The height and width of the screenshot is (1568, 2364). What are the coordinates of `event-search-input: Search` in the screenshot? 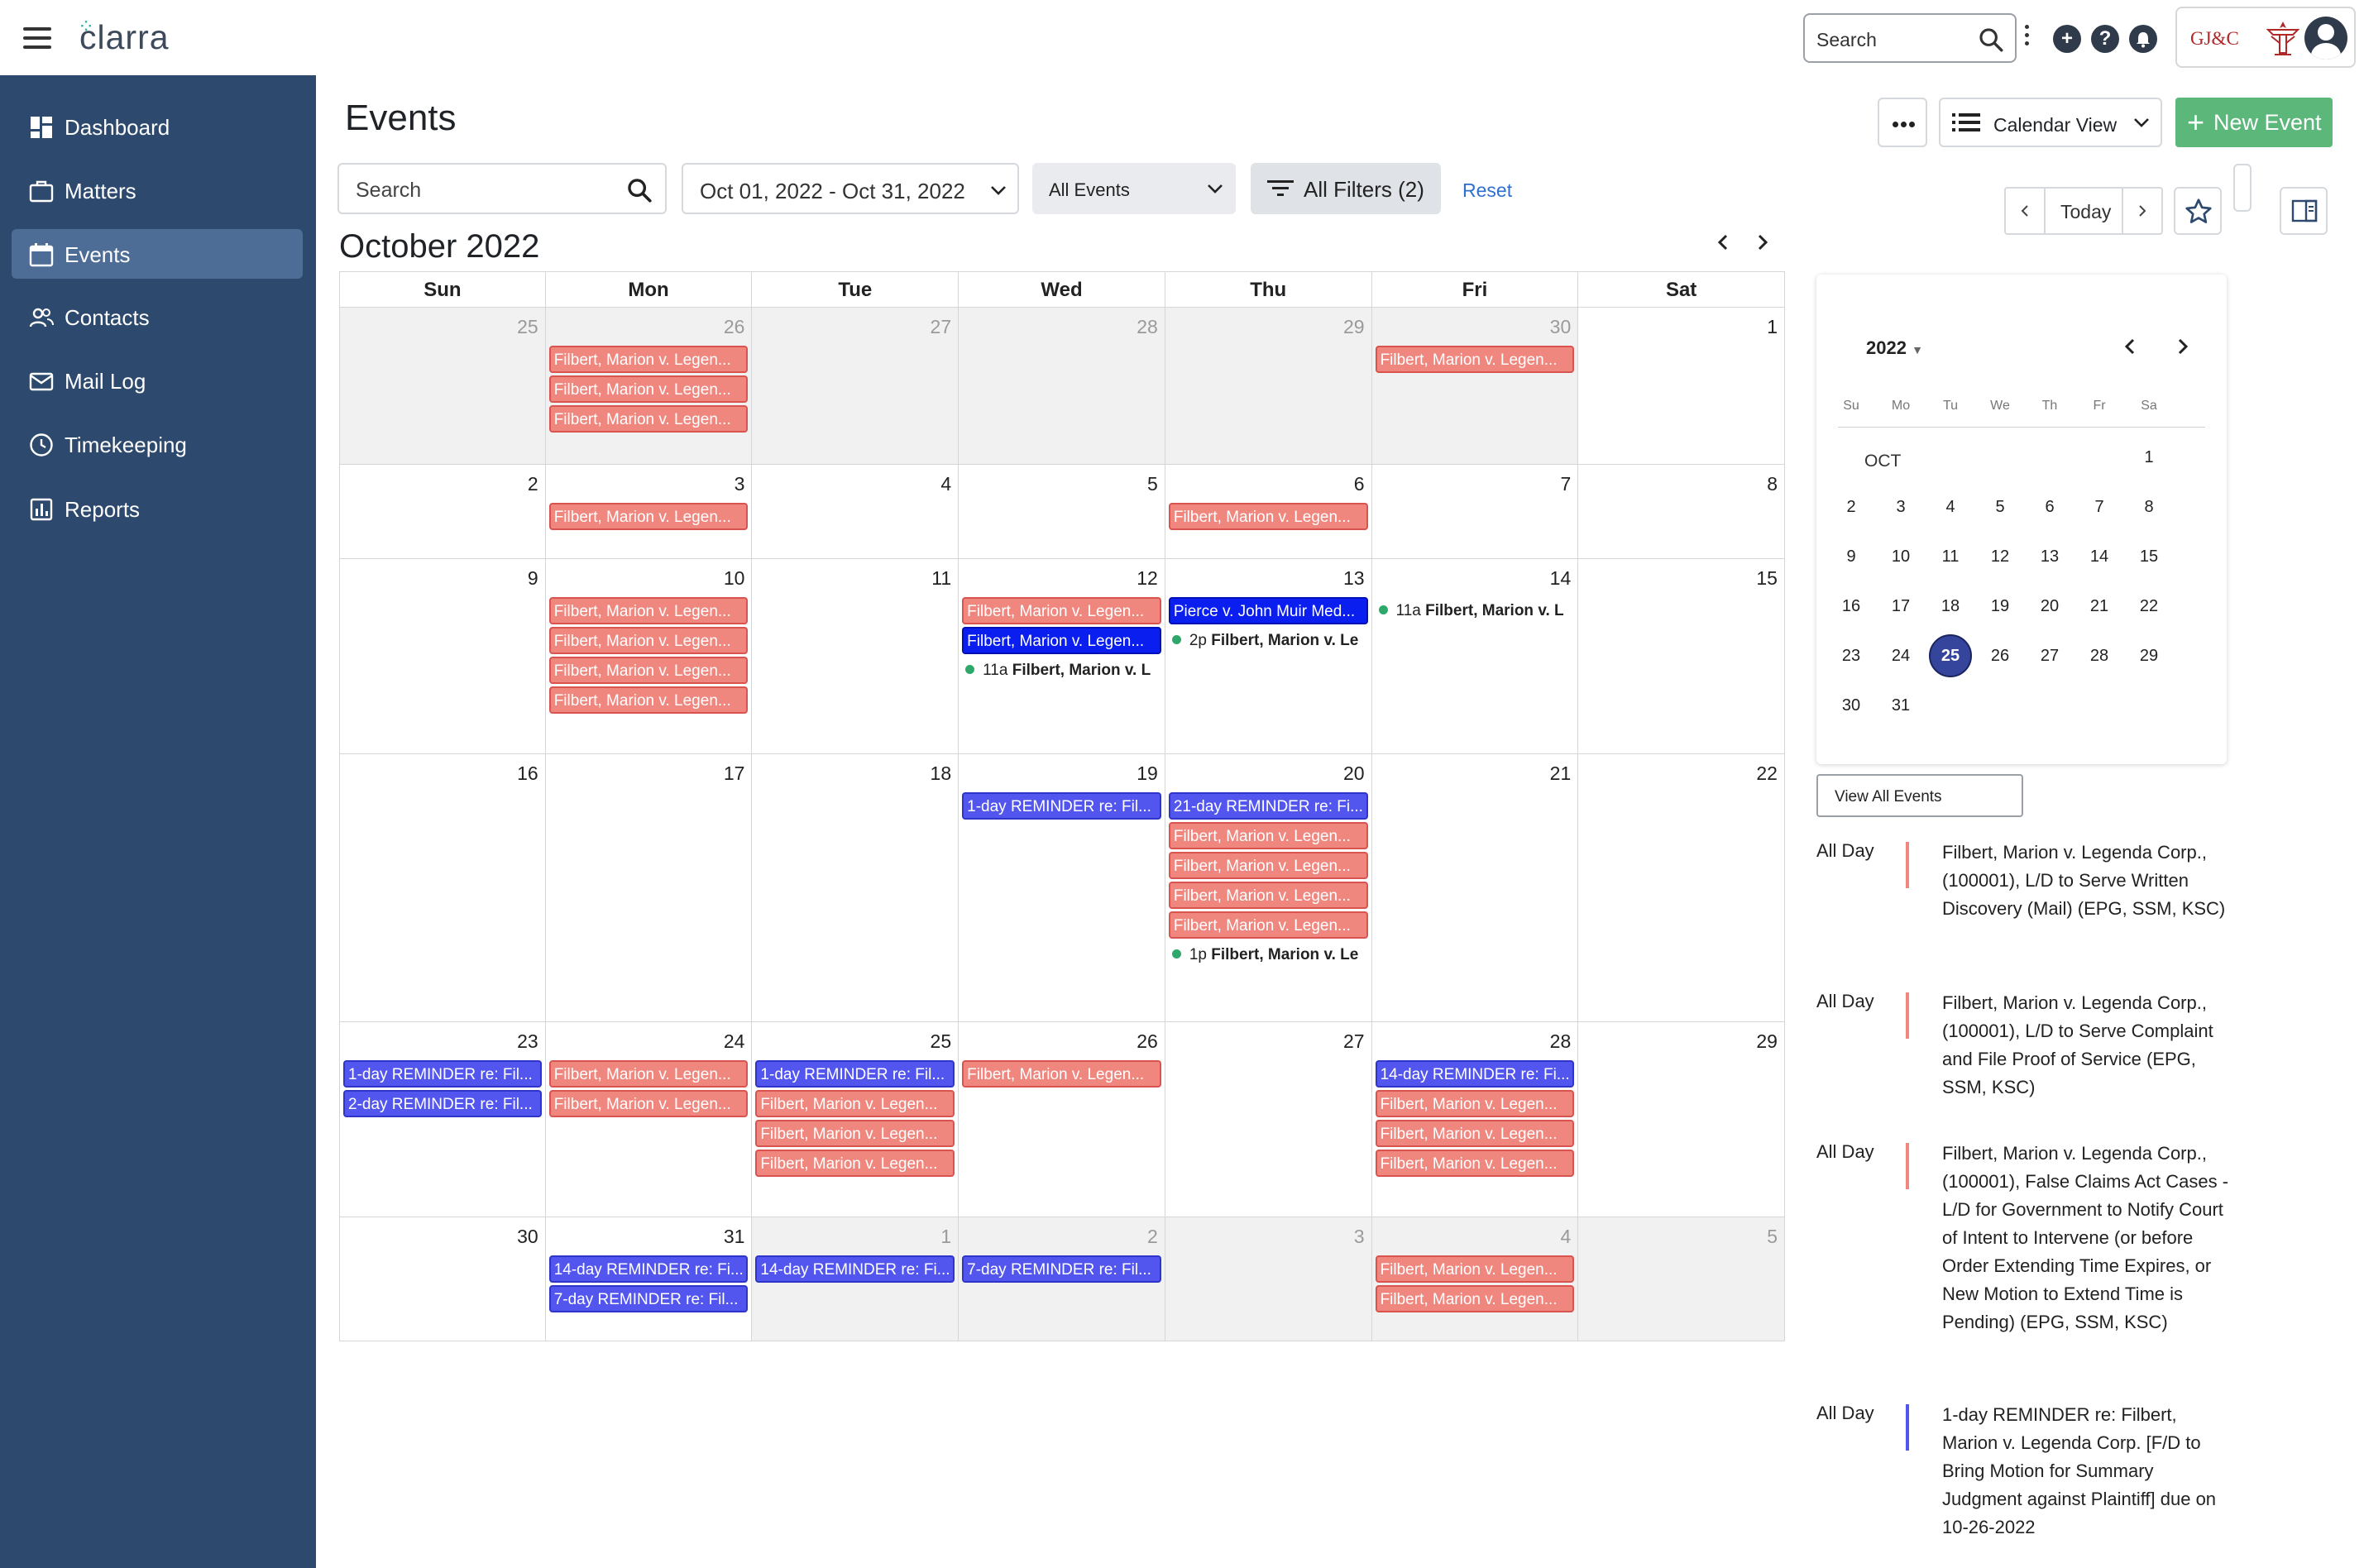 It's located at (502, 188).